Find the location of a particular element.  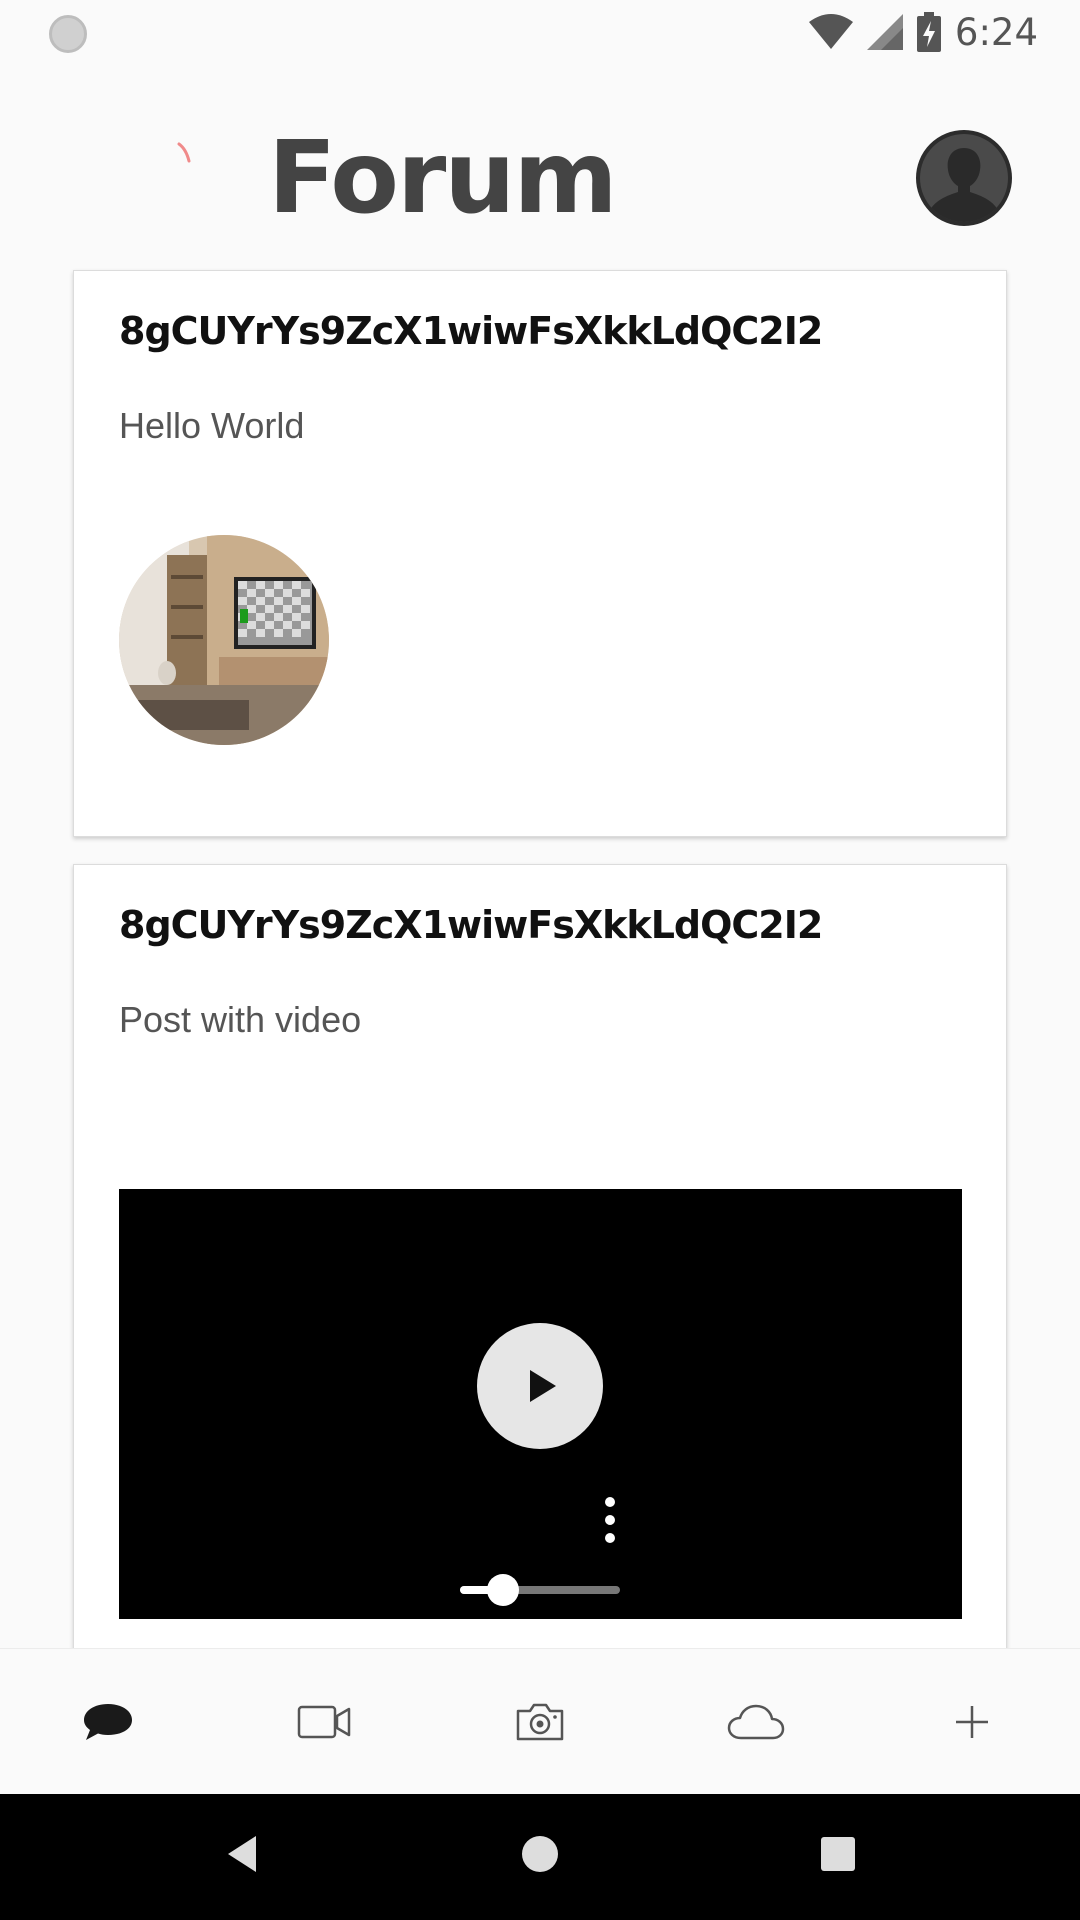

post-text: Hello World is located at coordinates (212, 425).